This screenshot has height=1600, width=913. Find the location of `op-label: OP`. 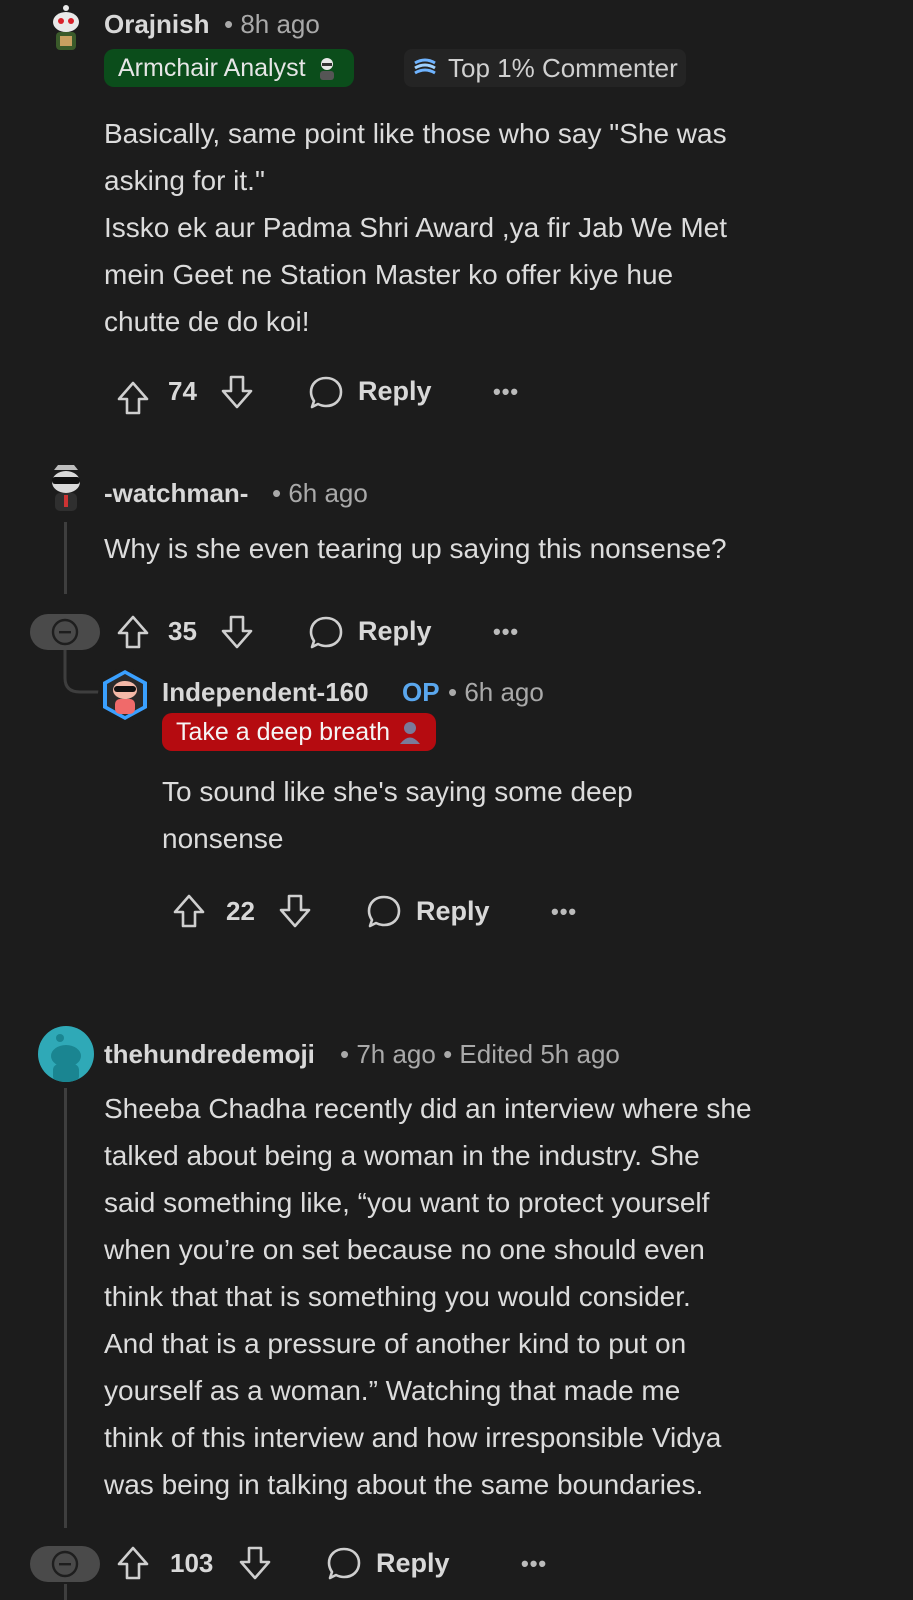

op-label: OP is located at coordinates (421, 692).